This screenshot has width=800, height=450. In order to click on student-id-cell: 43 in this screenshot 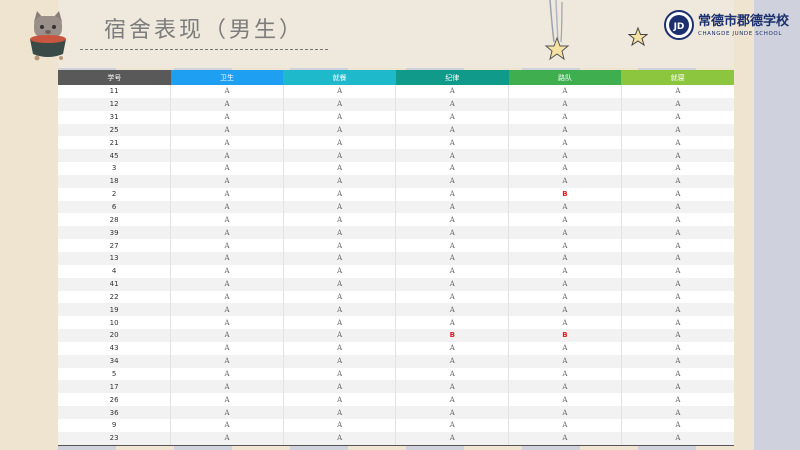, I will do `click(114, 348)`.